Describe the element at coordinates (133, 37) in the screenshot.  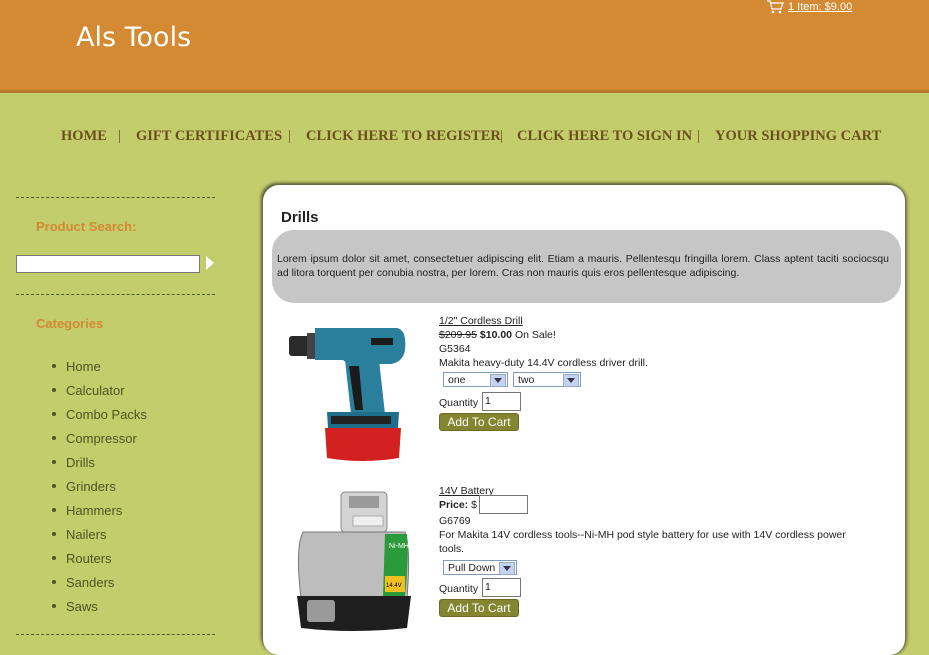
I see `site-title: Als Tools` at that location.